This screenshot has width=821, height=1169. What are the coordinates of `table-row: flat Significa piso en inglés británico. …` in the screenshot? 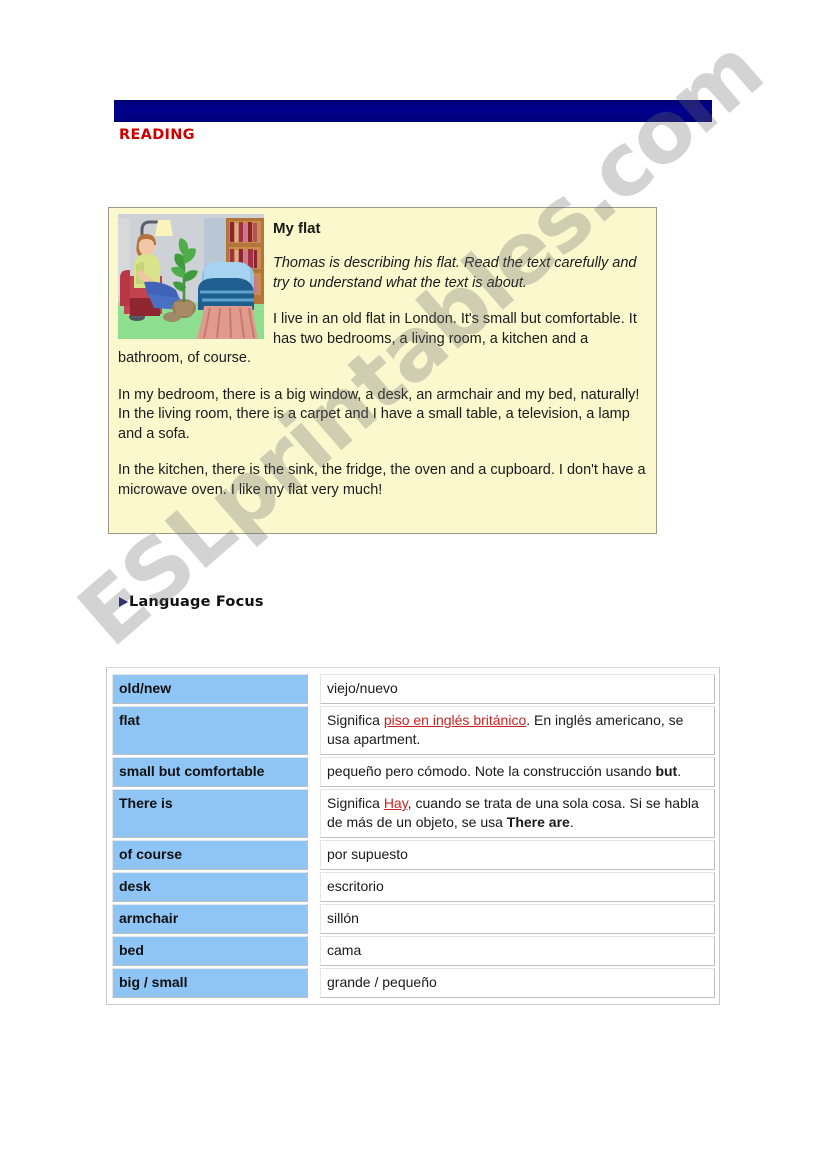 It's located at (413, 730).